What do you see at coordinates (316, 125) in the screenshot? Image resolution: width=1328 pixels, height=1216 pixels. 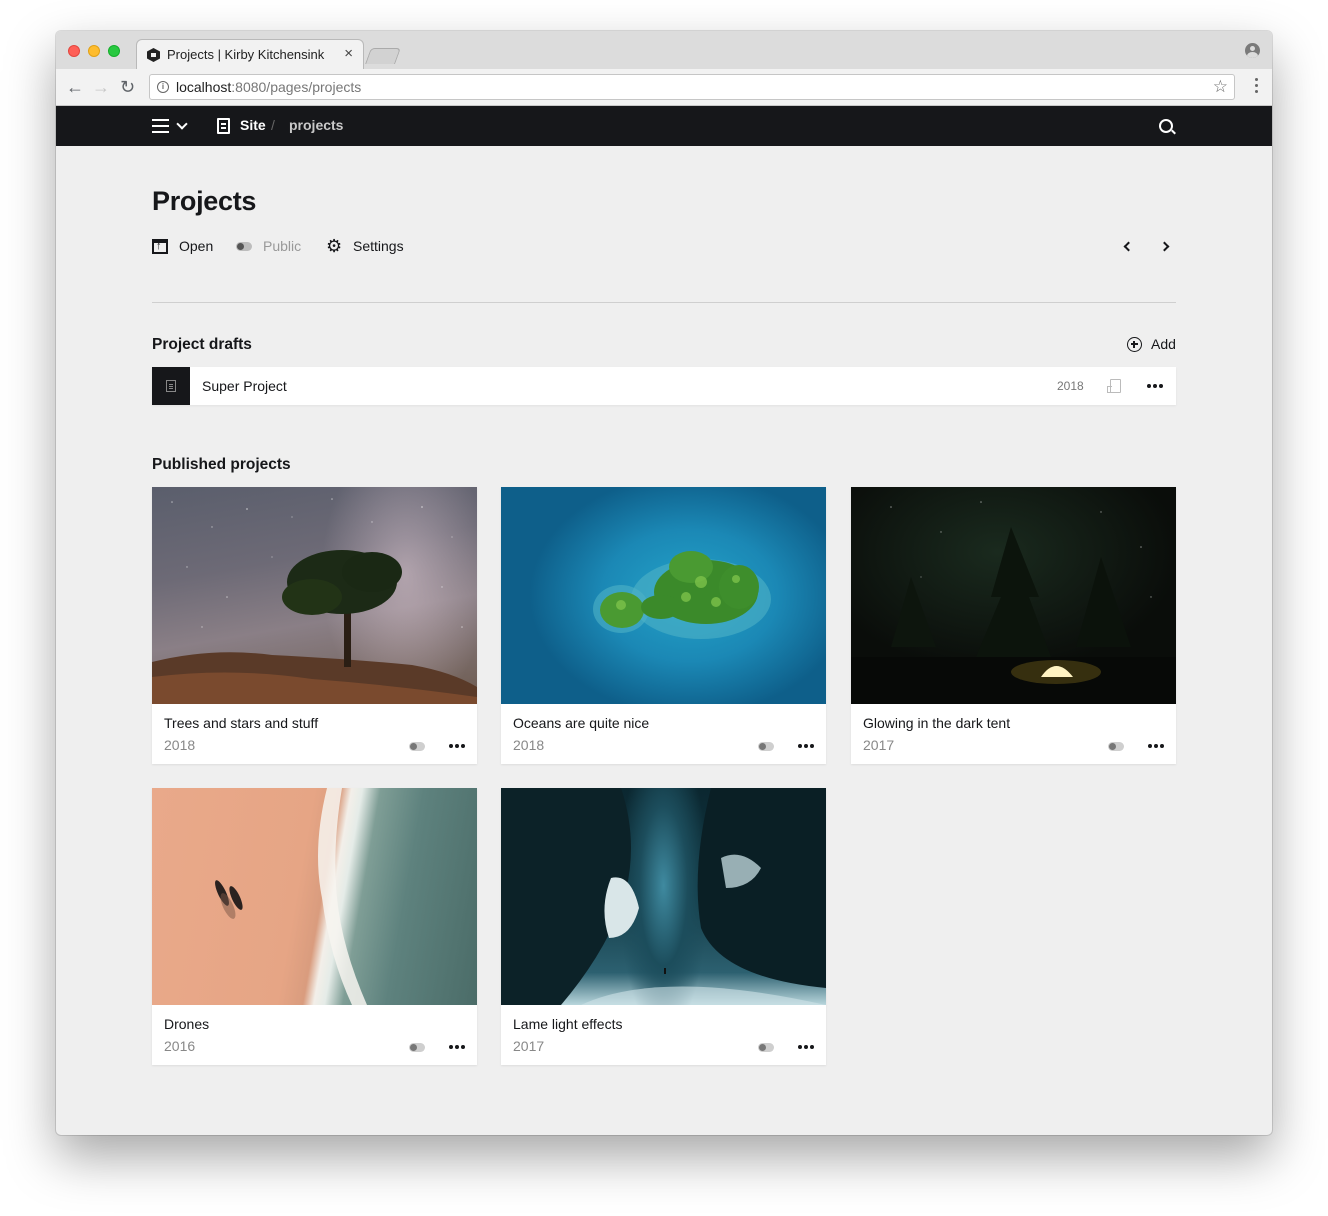 I see `breadcrumb-projects: projects` at bounding box center [316, 125].